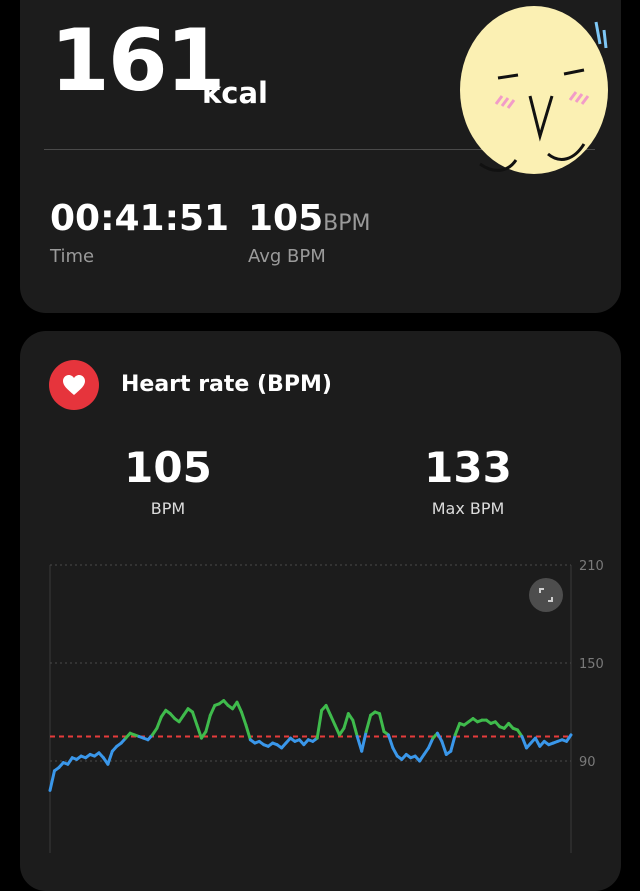  What do you see at coordinates (72, 256) in the screenshot?
I see `time-label: Time` at bounding box center [72, 256].